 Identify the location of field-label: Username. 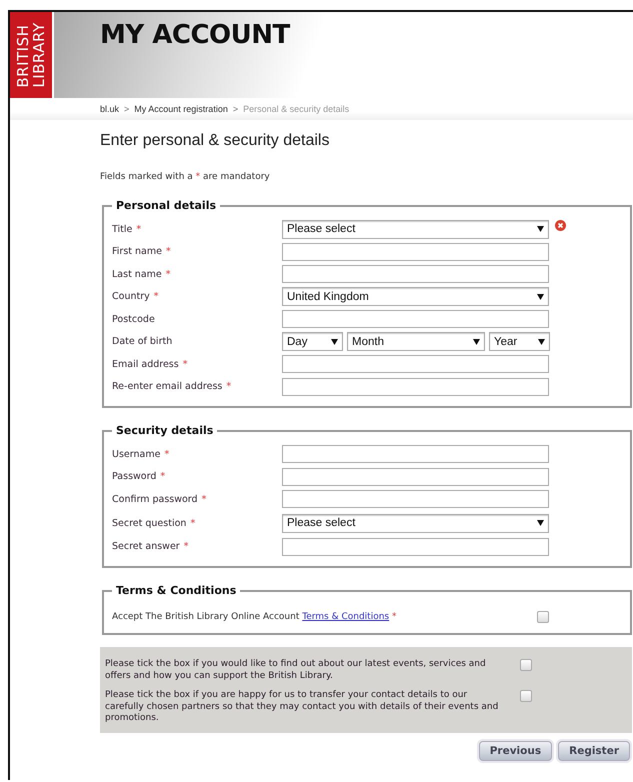
(136, 454).